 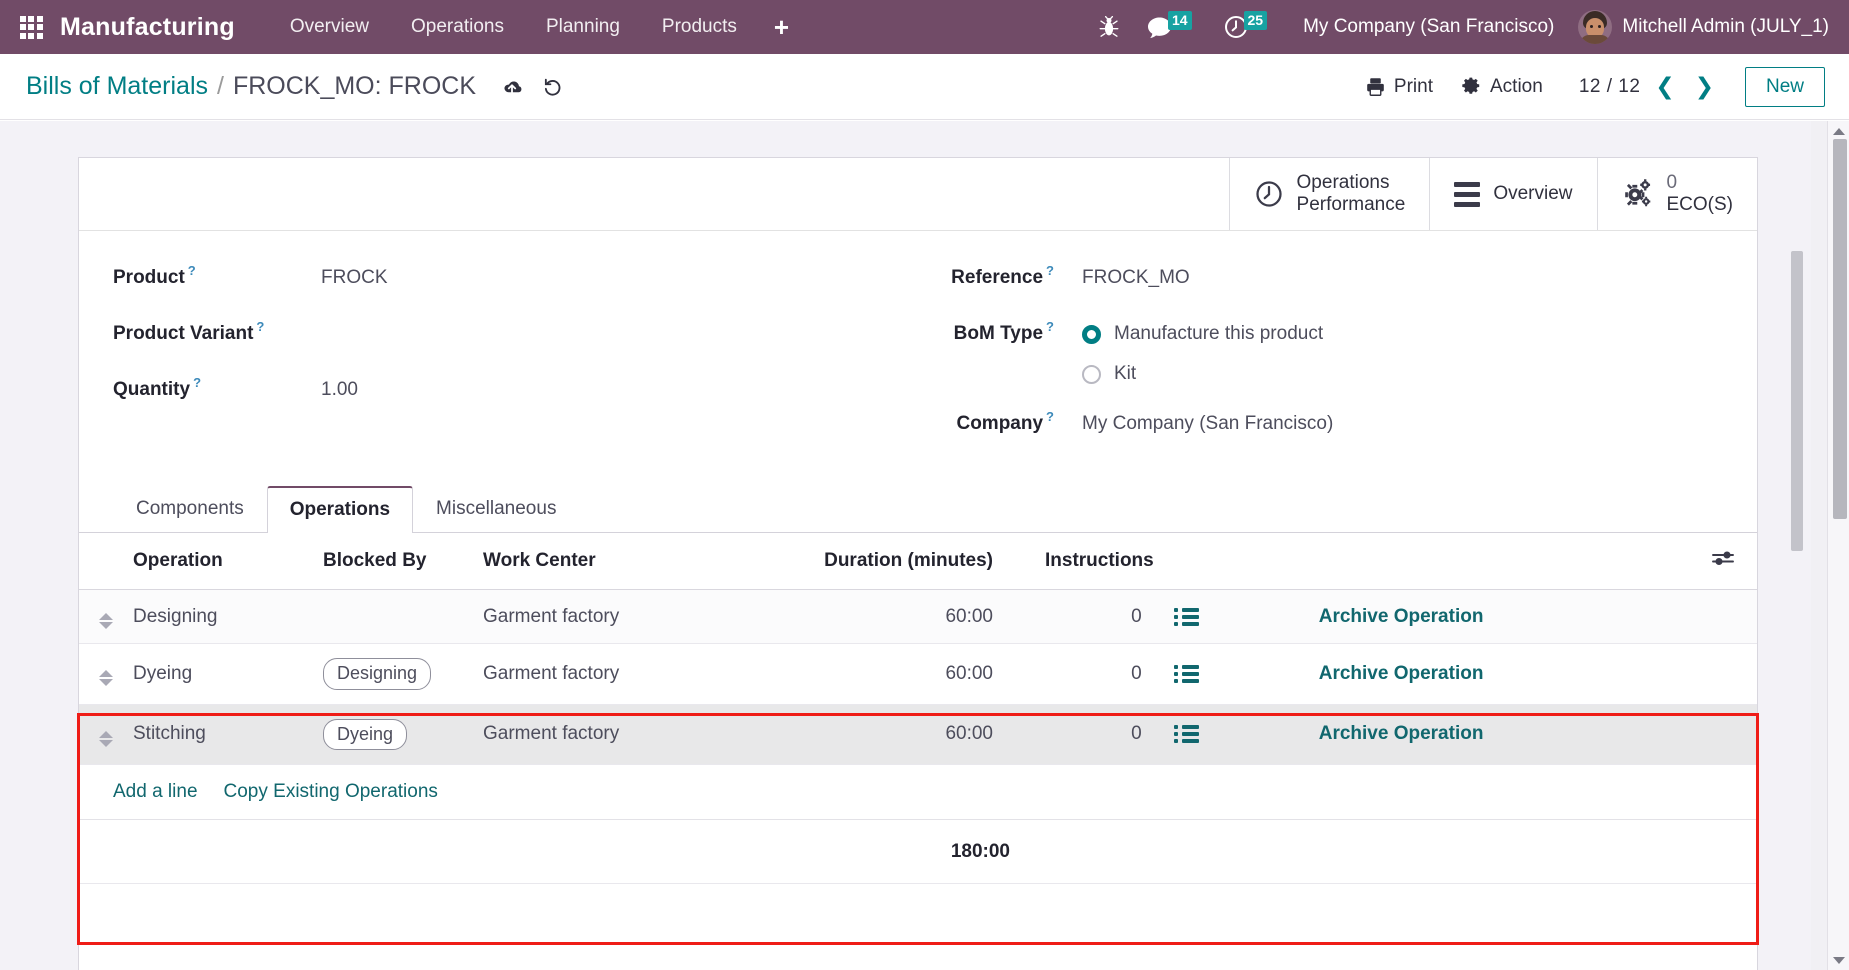 What do you see at coordinates (1516, 86) in the screenshot?
I see `action-label: Action` at bounding box center [1516, 86].